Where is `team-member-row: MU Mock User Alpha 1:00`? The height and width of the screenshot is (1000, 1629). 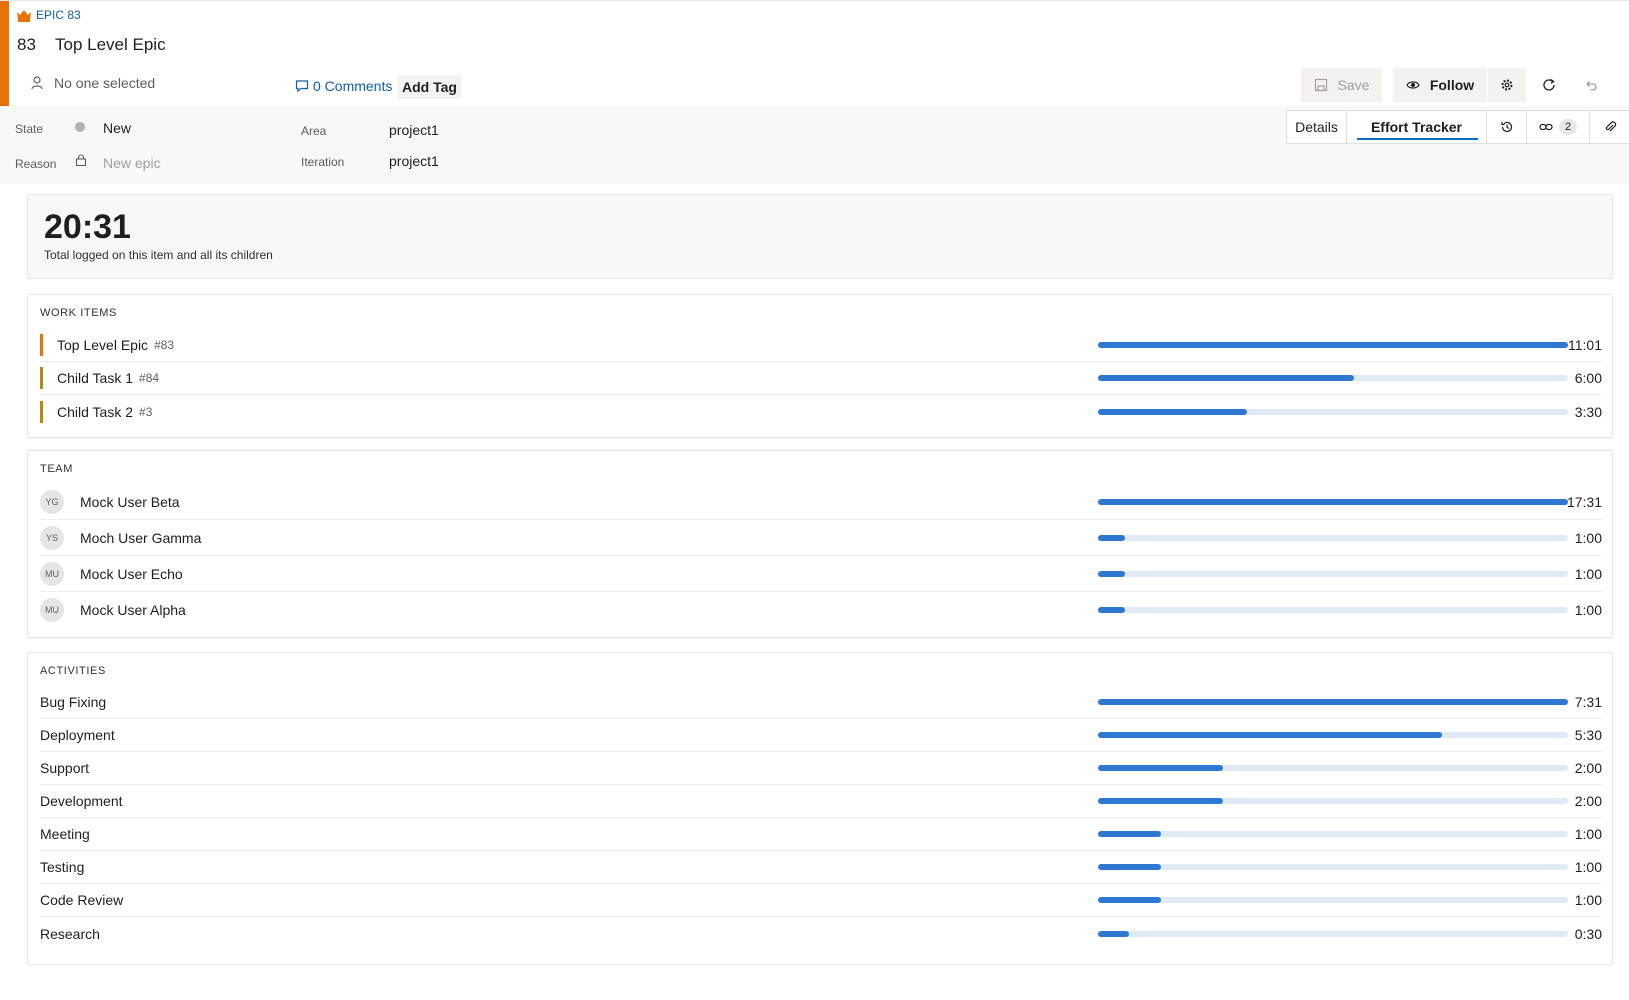
team-member-row: MU Mock User Alpha 1:00 is located at coordinates (821, 610).